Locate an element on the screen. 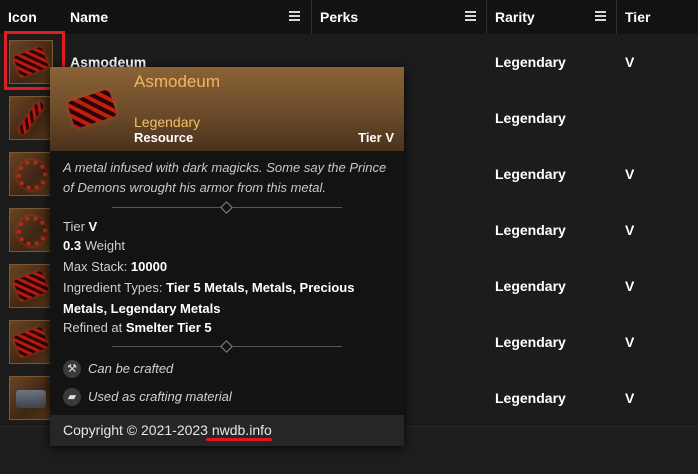 The image size is (698, 474). tooltip-rarity: Legendary is located at coordinates (167, 122).